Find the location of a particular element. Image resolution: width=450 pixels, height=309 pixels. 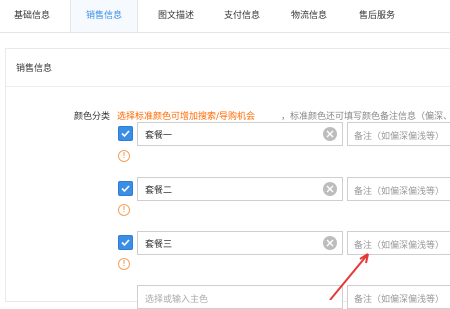

tab-bar: 基础信息 销售信息 图文描述 支付信息 物流信息 售后服务 is located at coordinates (225, 16).